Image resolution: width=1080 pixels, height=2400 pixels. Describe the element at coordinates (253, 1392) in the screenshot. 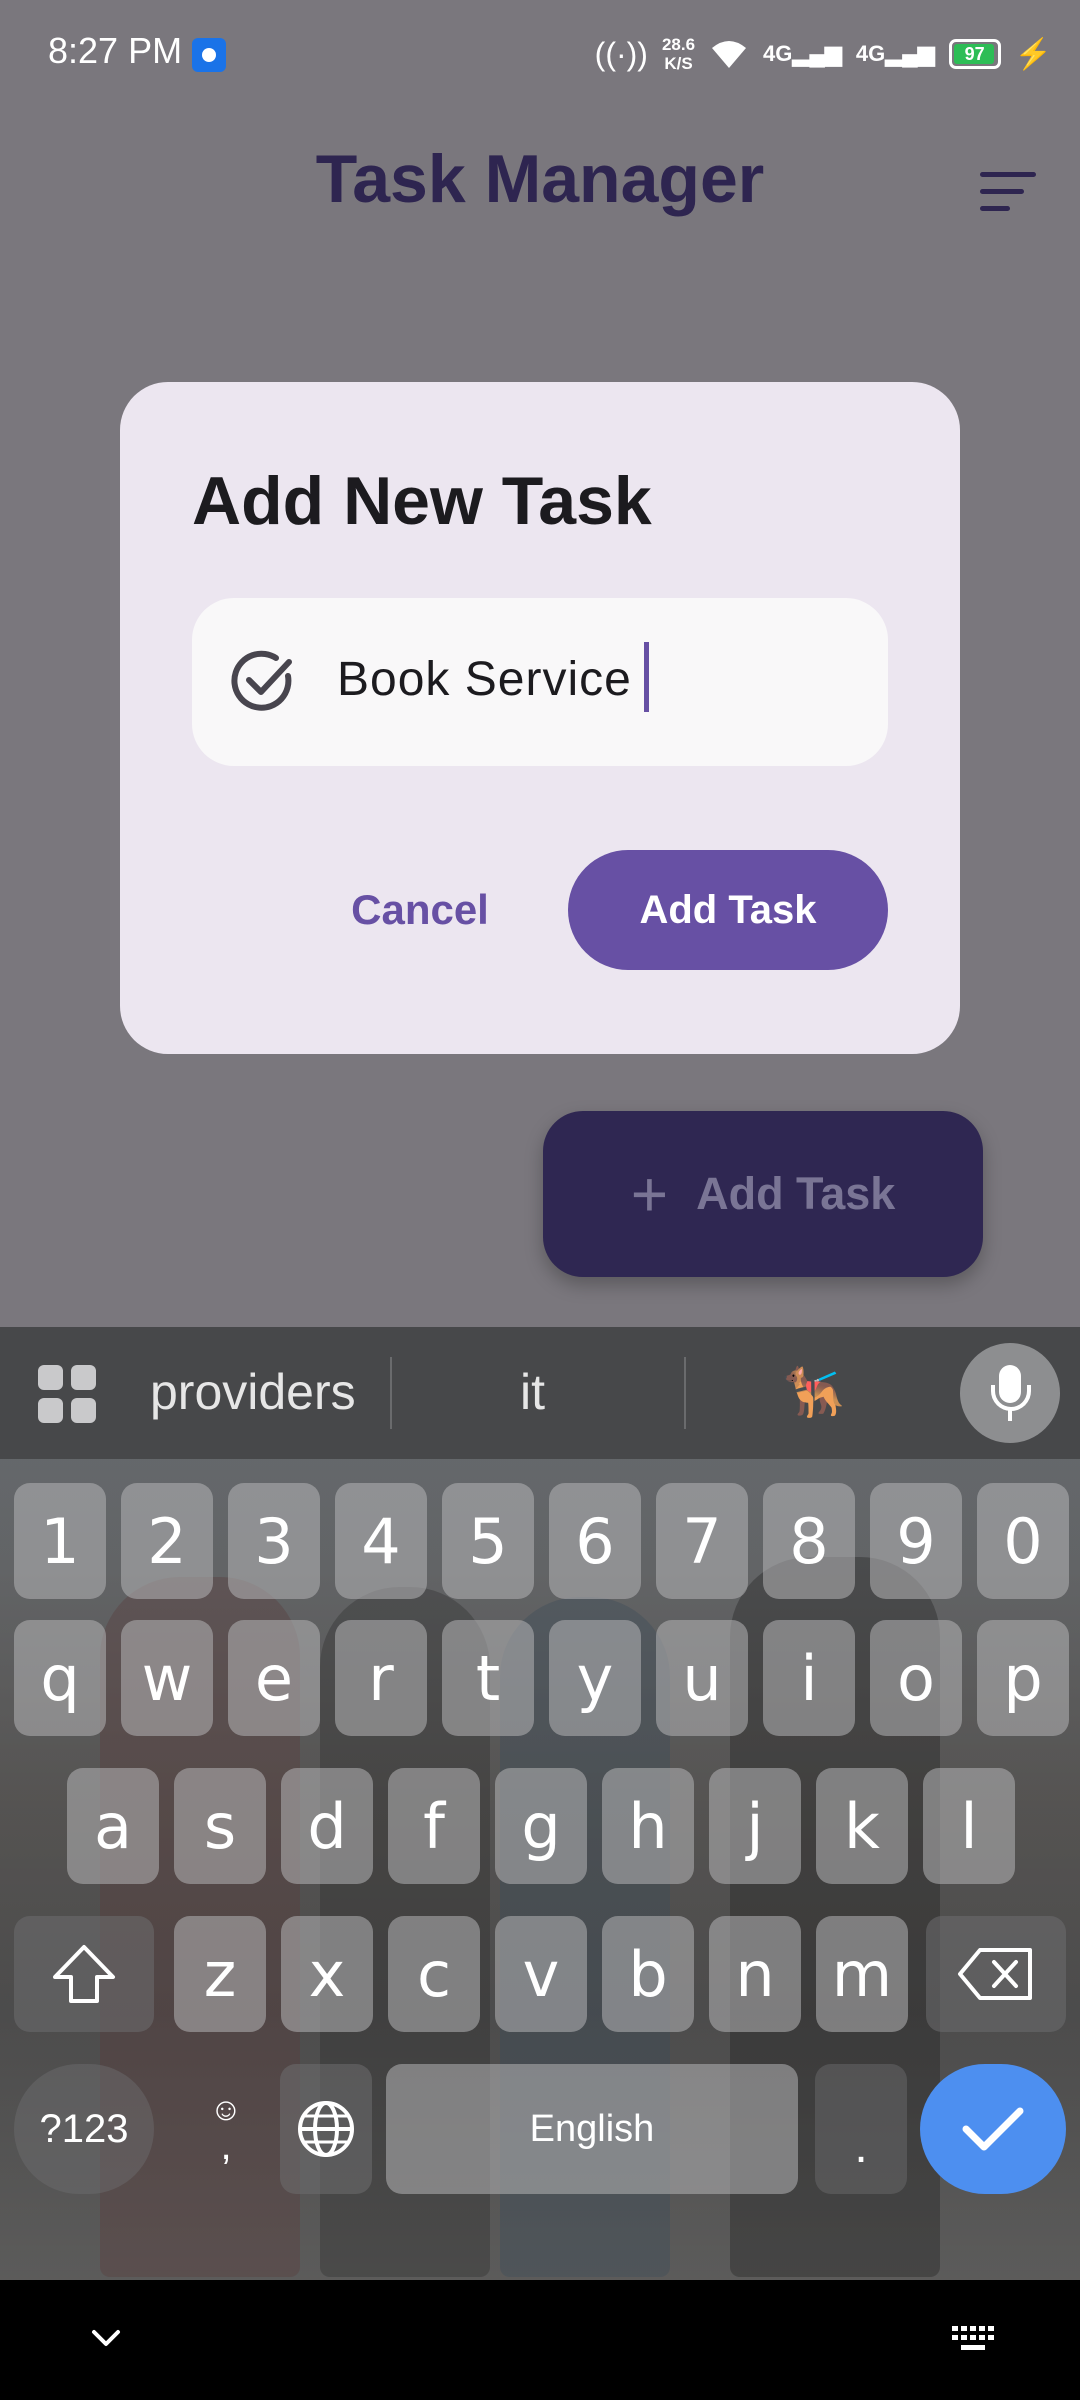

I see `suggestion-1: providers` at that location.